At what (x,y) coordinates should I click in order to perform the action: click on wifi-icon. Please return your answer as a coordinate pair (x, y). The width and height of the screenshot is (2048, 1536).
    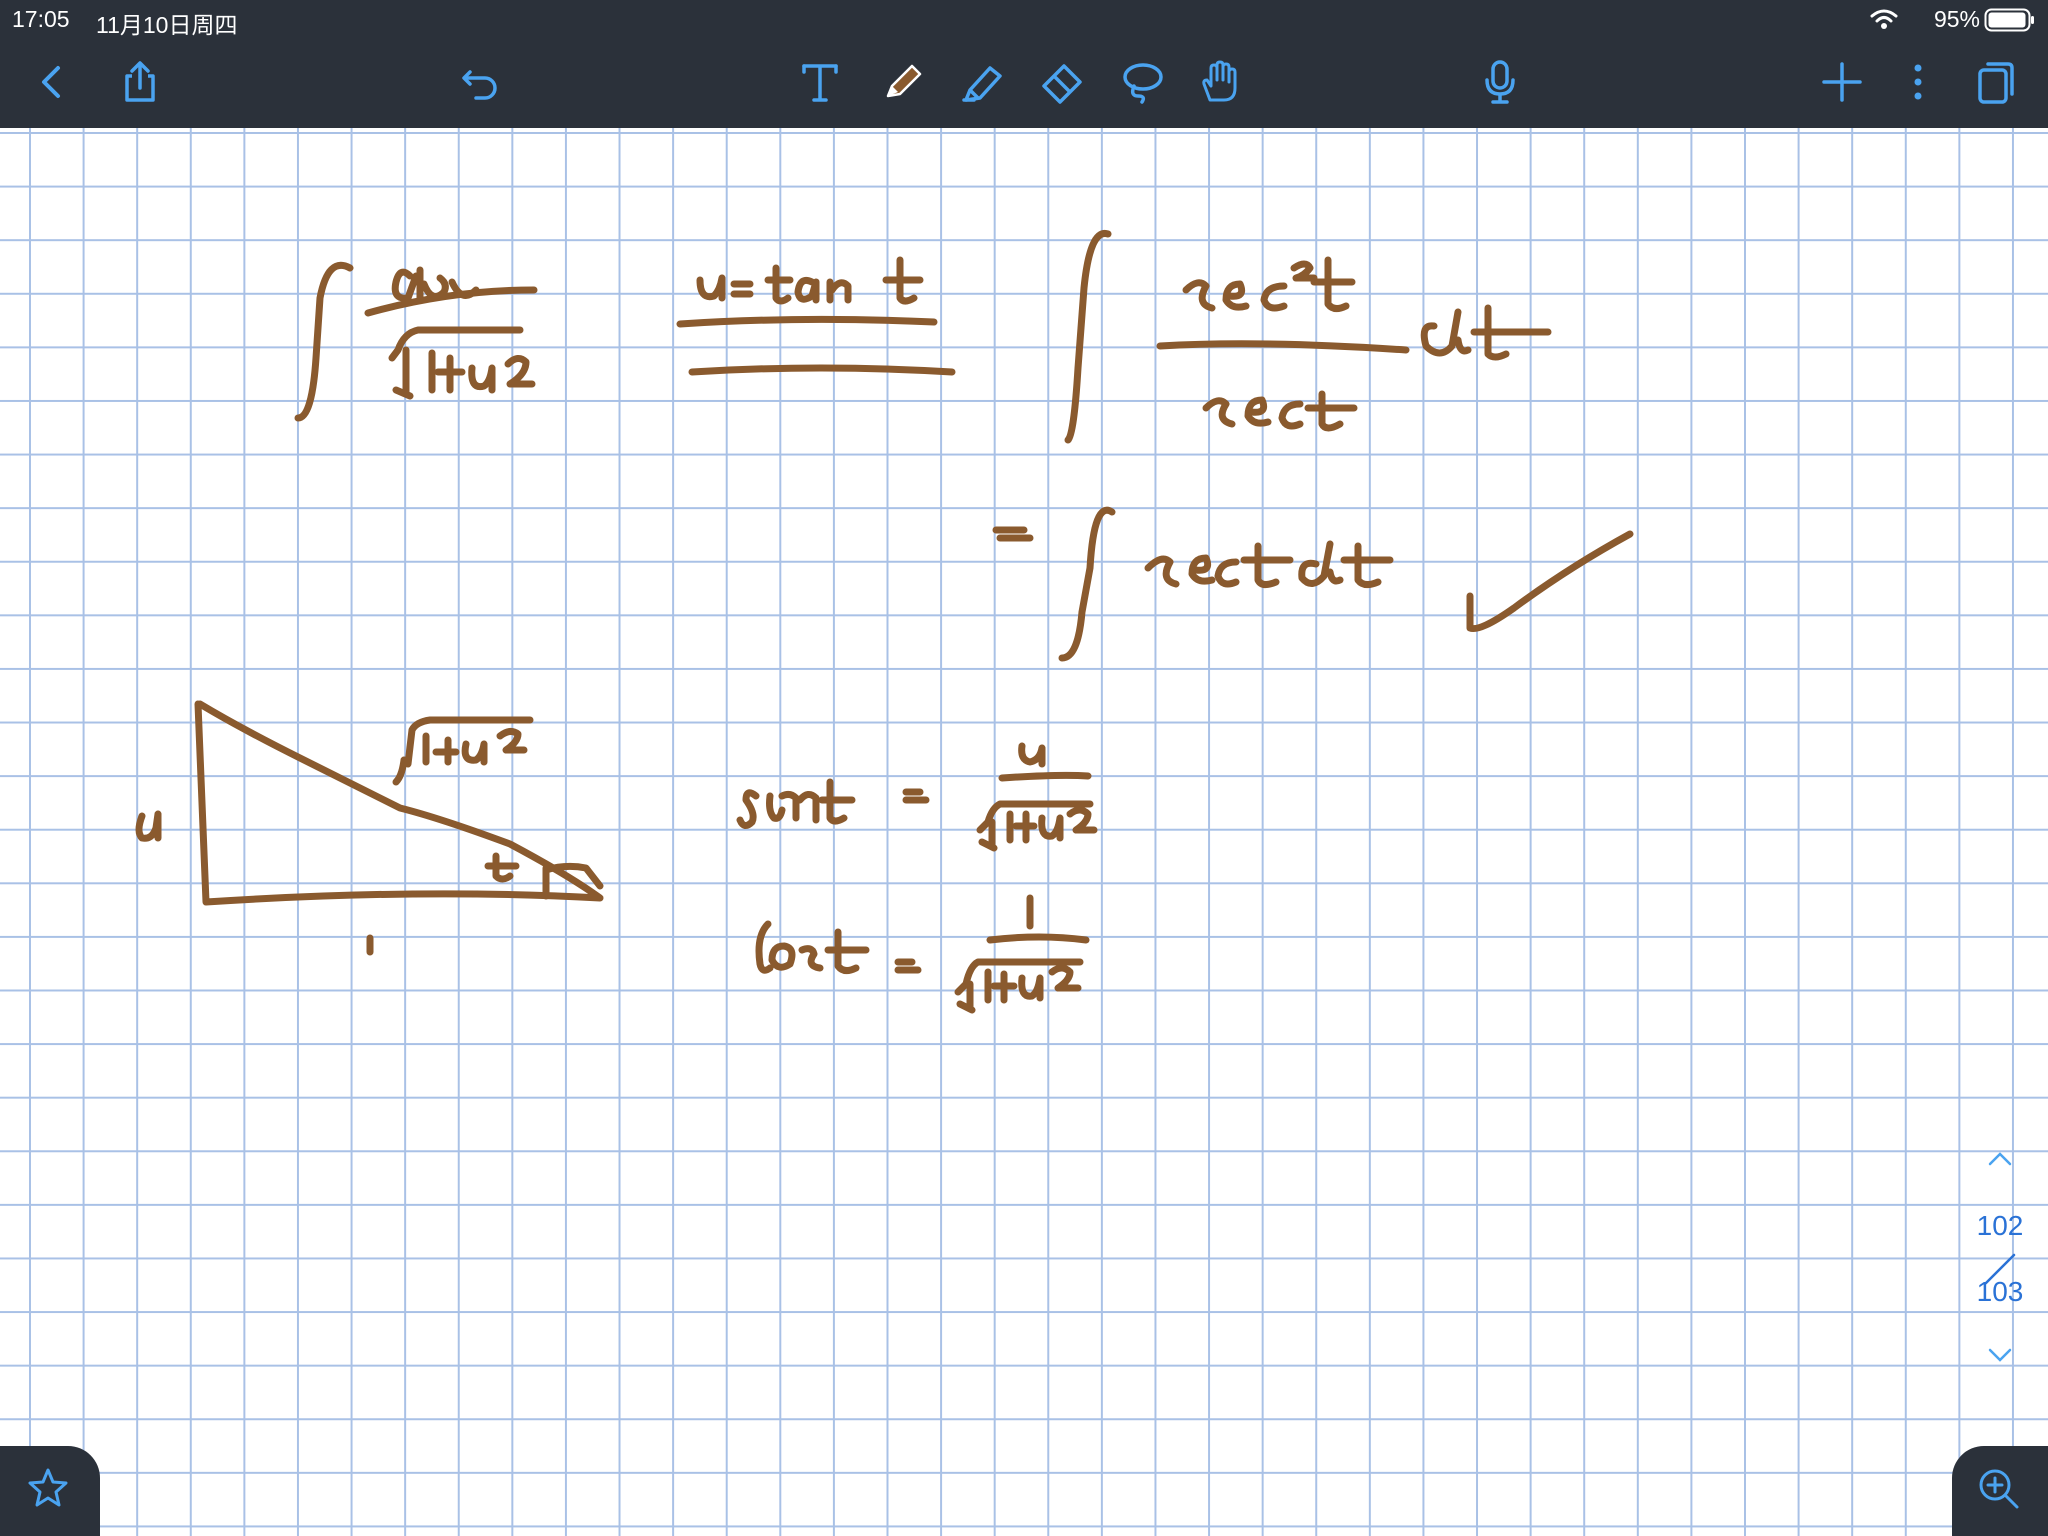
    Looking at the image, I should click on (1884, 19).